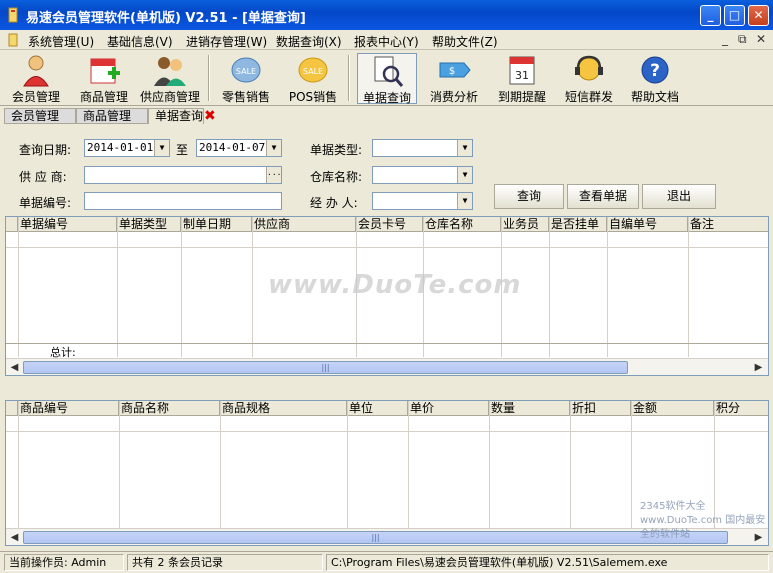 The image size is (773, 573). I want to click on toolbar-supplier-label: 供应商管理, so click(169, 97).